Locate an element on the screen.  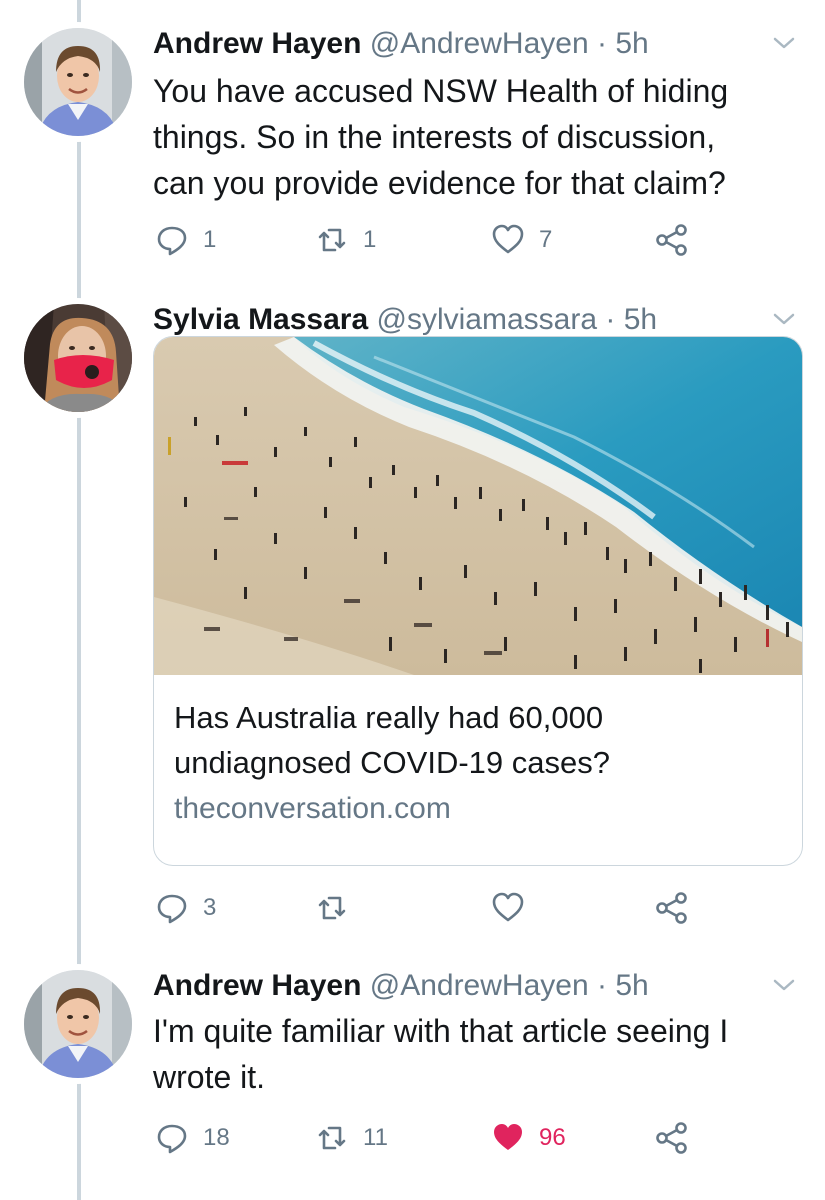
author-name: Sylvia Massara is located at coordinates (260, 319).